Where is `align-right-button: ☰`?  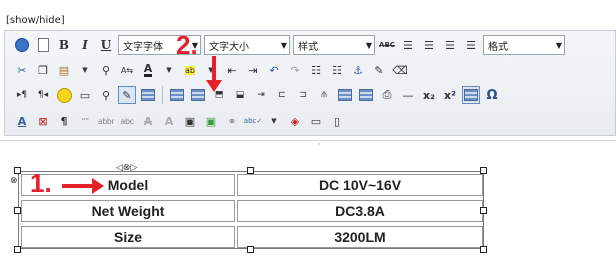
align-right-button: ☰ is located at coordinates (450, 45).